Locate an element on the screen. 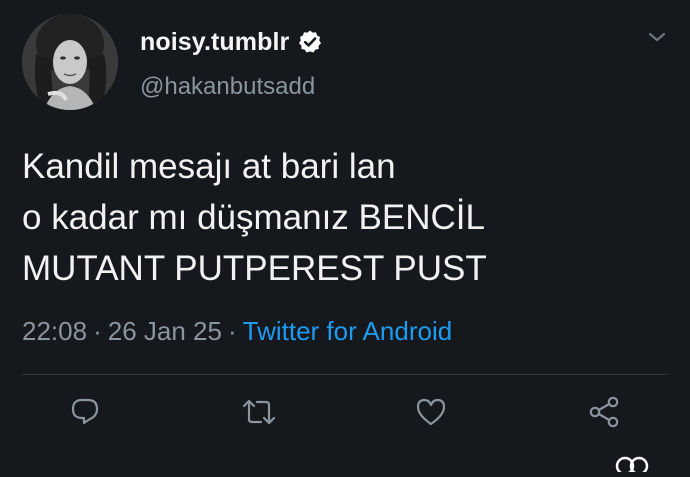 This screenshot has height=477, width=690. tweet-text-line: Kandil mesajı at bari lan is located at coordinates (209, 166).